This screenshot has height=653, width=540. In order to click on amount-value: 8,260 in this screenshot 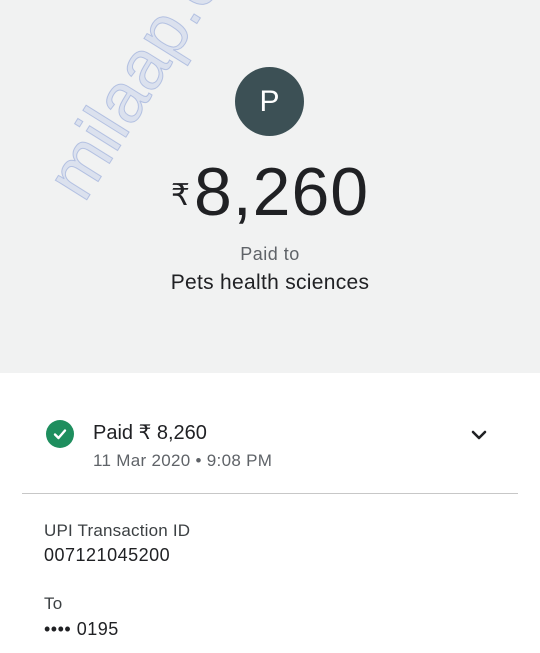, I will do `click(281, 192)`.